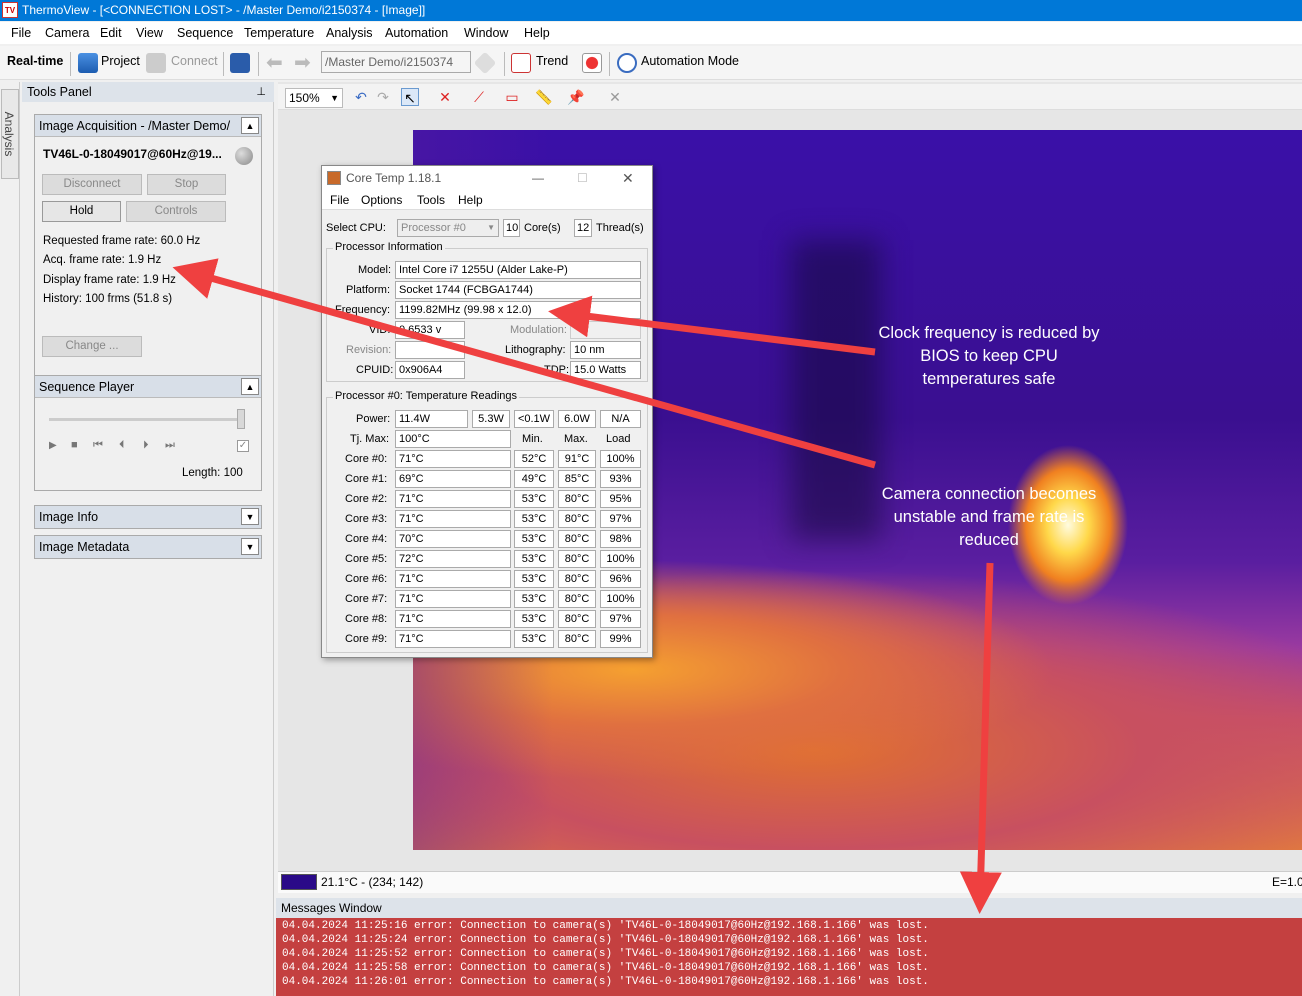 The height and width of the screenshot is (996, 1302). I want to click on connect-button: Connect, so click(194, 61).